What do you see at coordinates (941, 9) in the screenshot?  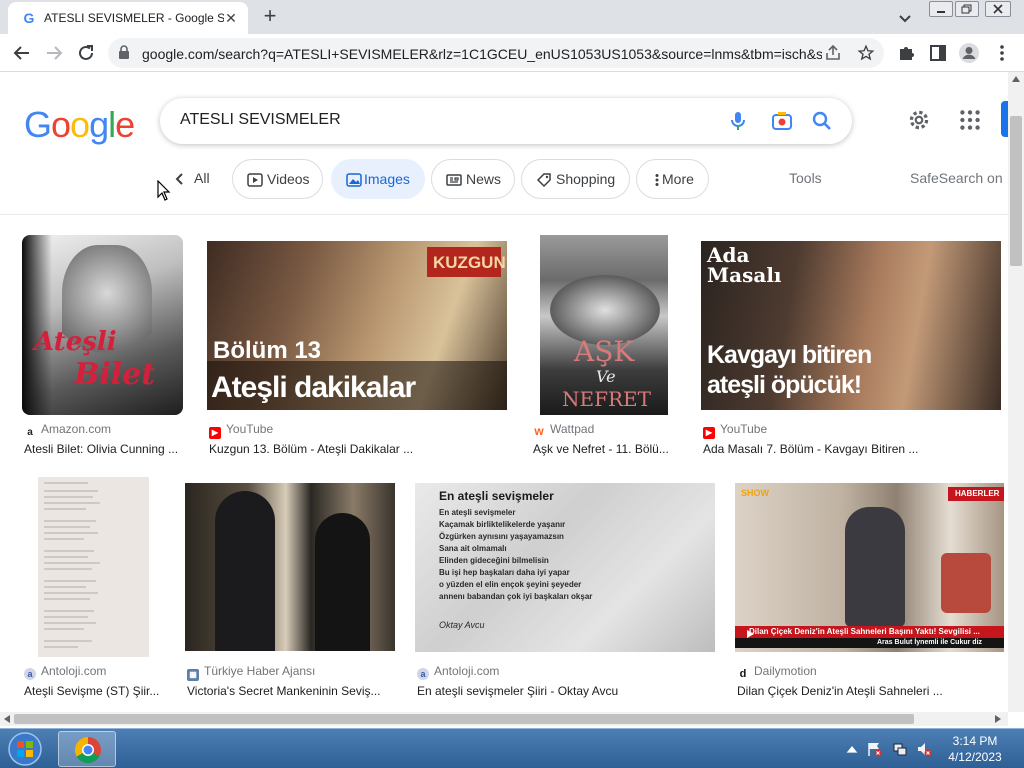 I see `minimize-window-icon` at bounding box center [941, 9].